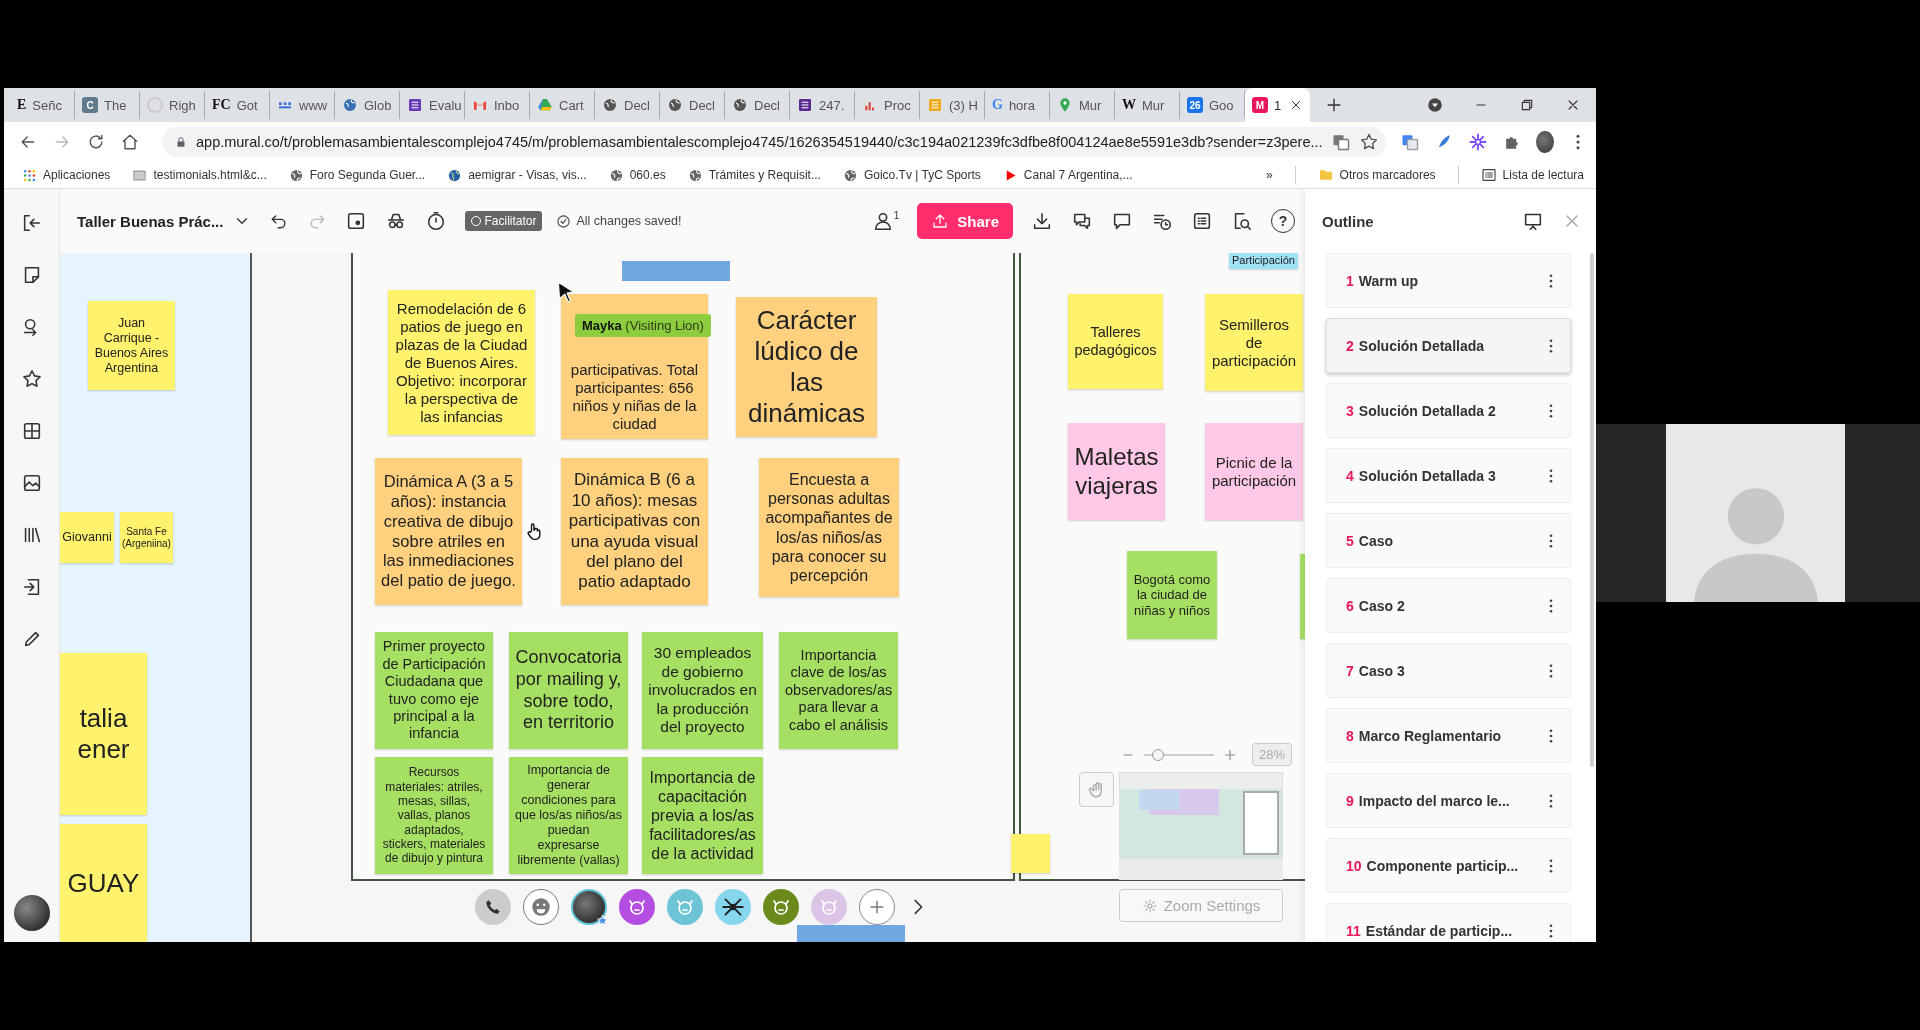  What do you see at coordinates (1478, 142) in the screenshot?
I see `flower-icon` at bounding box center [1478, 142].